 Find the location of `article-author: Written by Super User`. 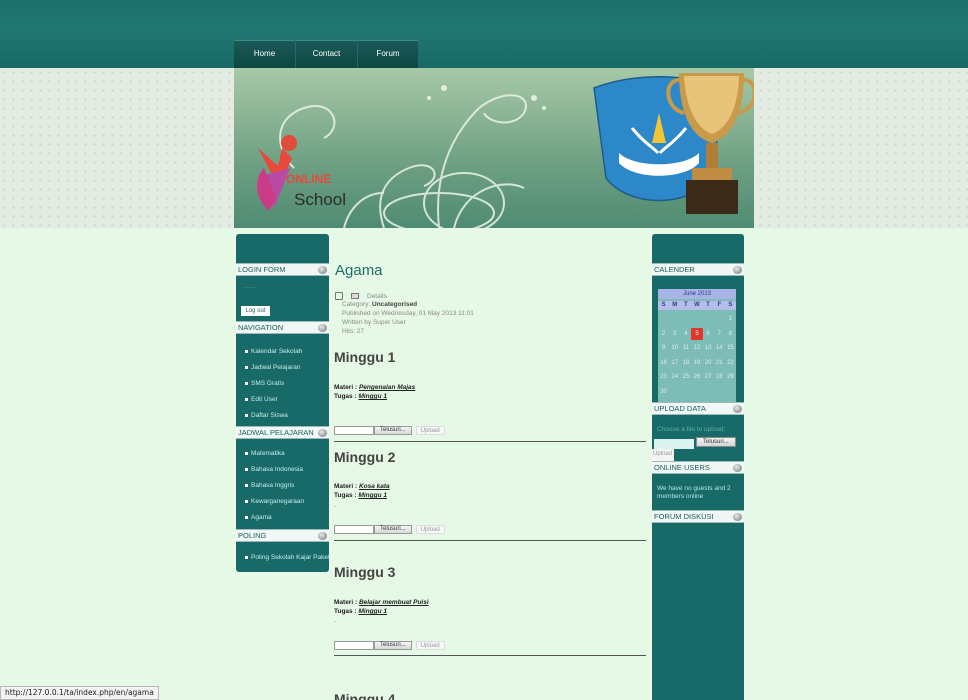

article-author: Written by Super User is located at coordinates (374, 322).